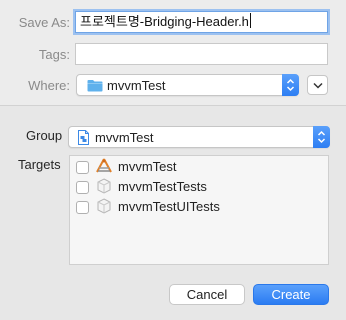  What do you see at coordinates (201, 54) in the screenshot?
I see `tags-field` at bounding box center [201, 54].